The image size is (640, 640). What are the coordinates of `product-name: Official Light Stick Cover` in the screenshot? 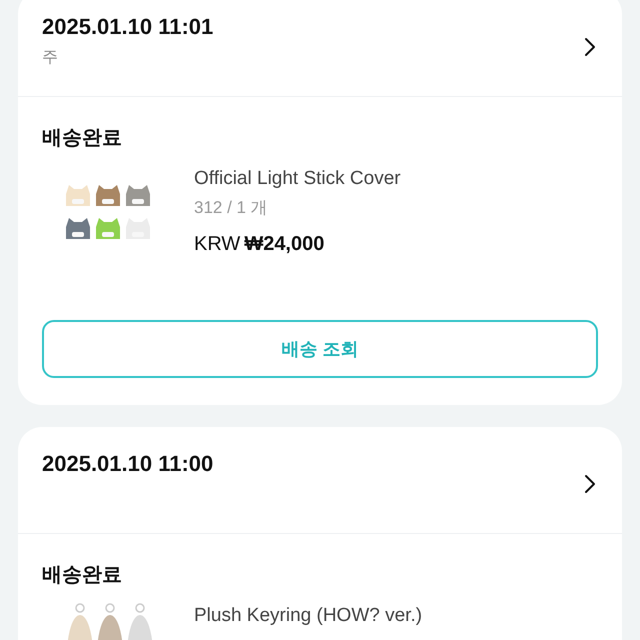 It's located at (297, 179).